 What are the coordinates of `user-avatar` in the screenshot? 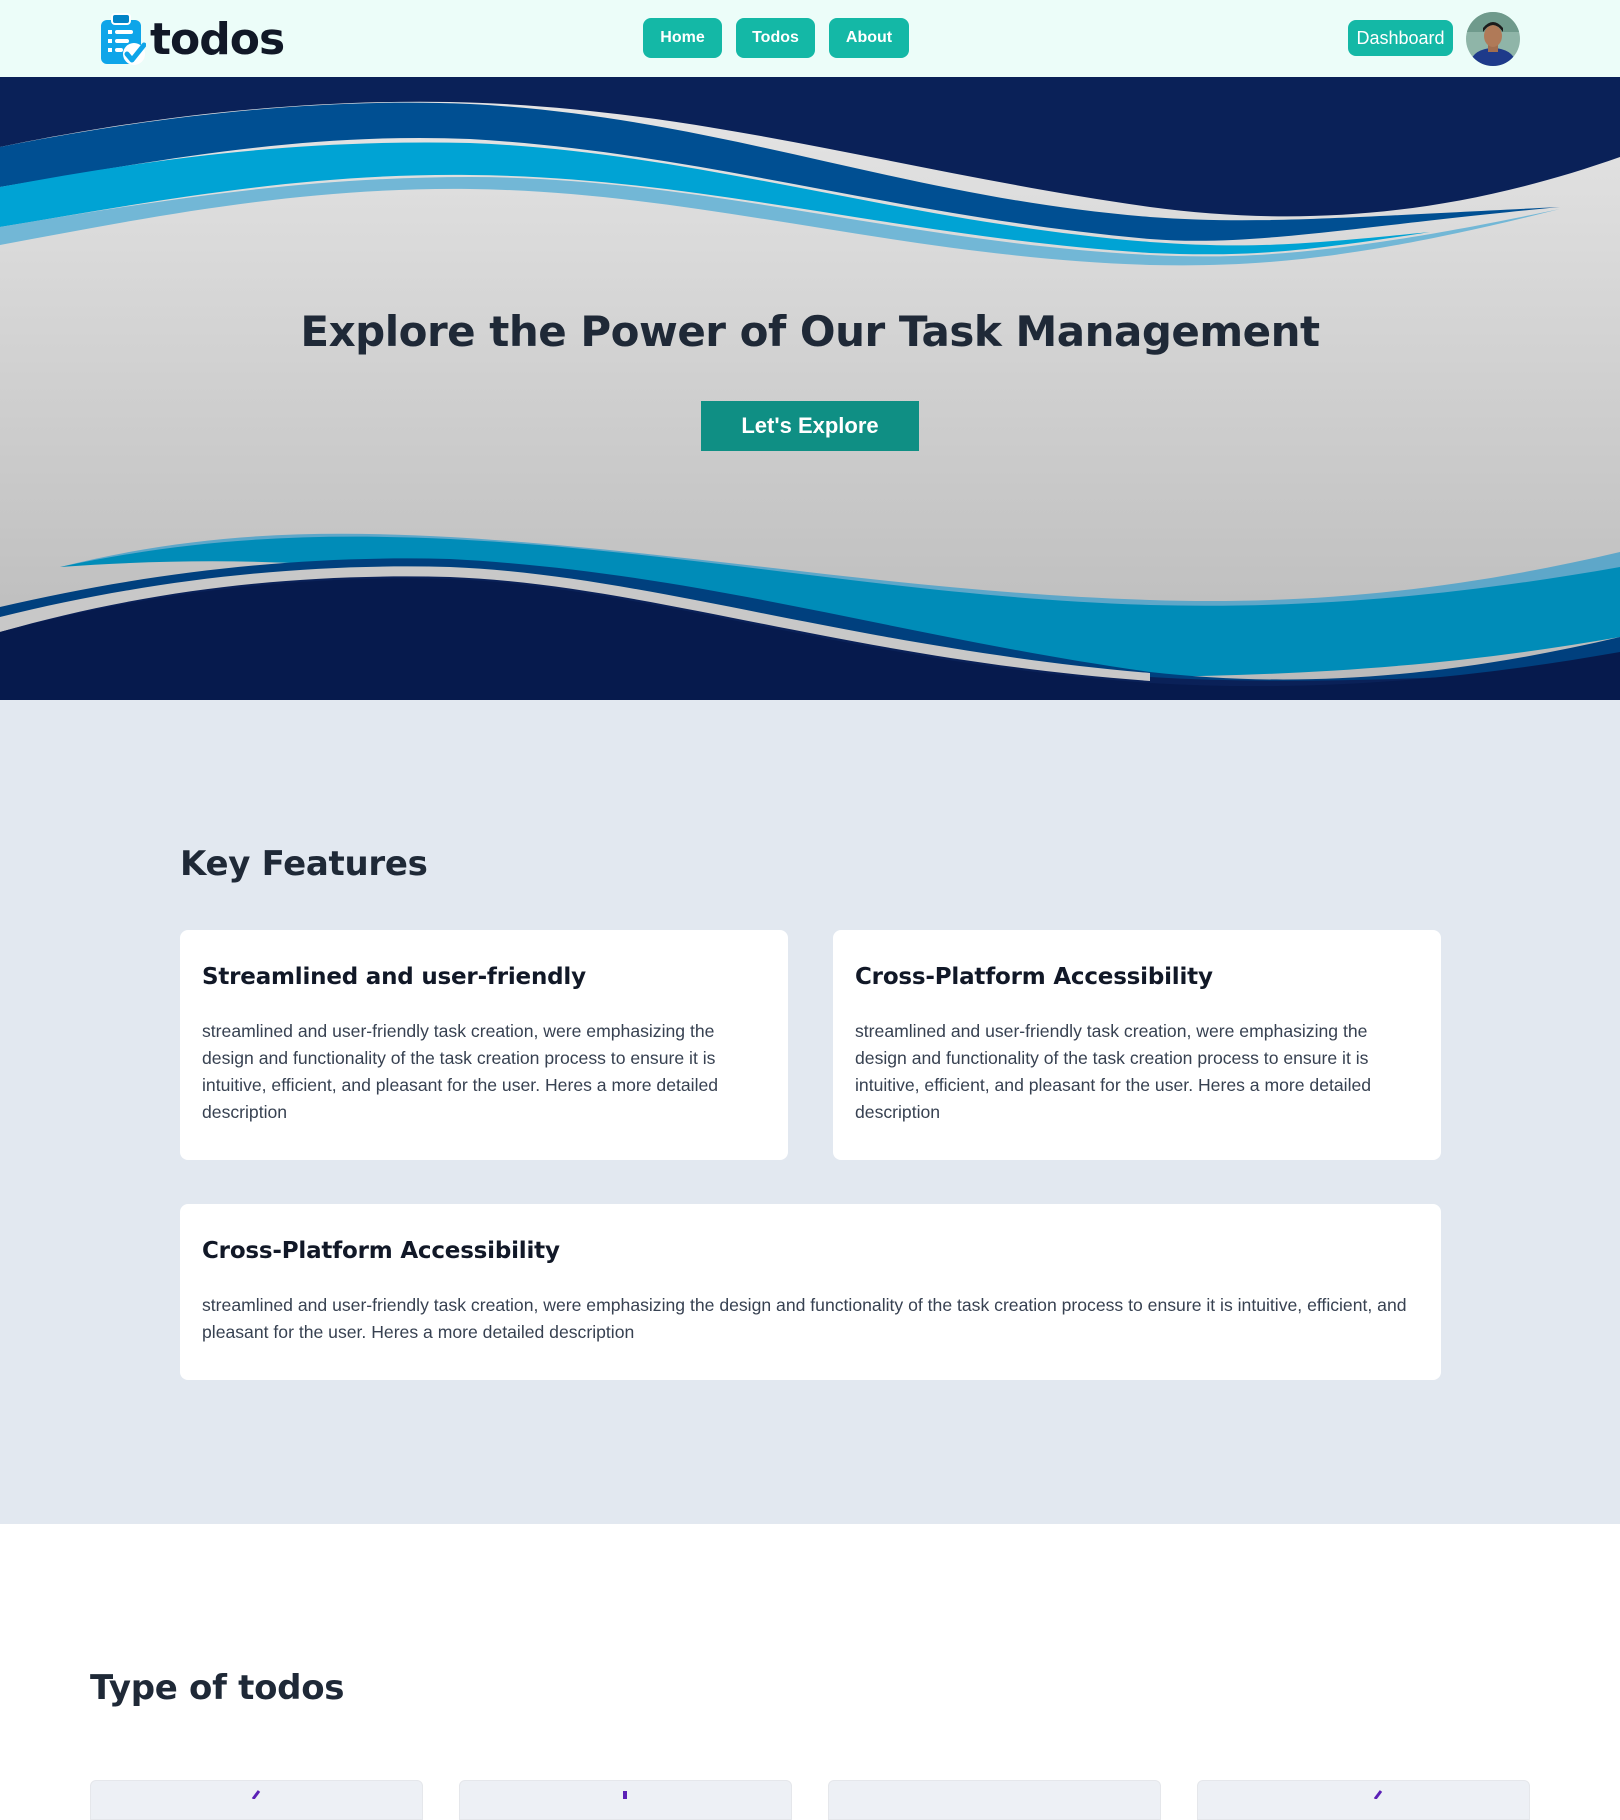 It's located at (1493, 39).